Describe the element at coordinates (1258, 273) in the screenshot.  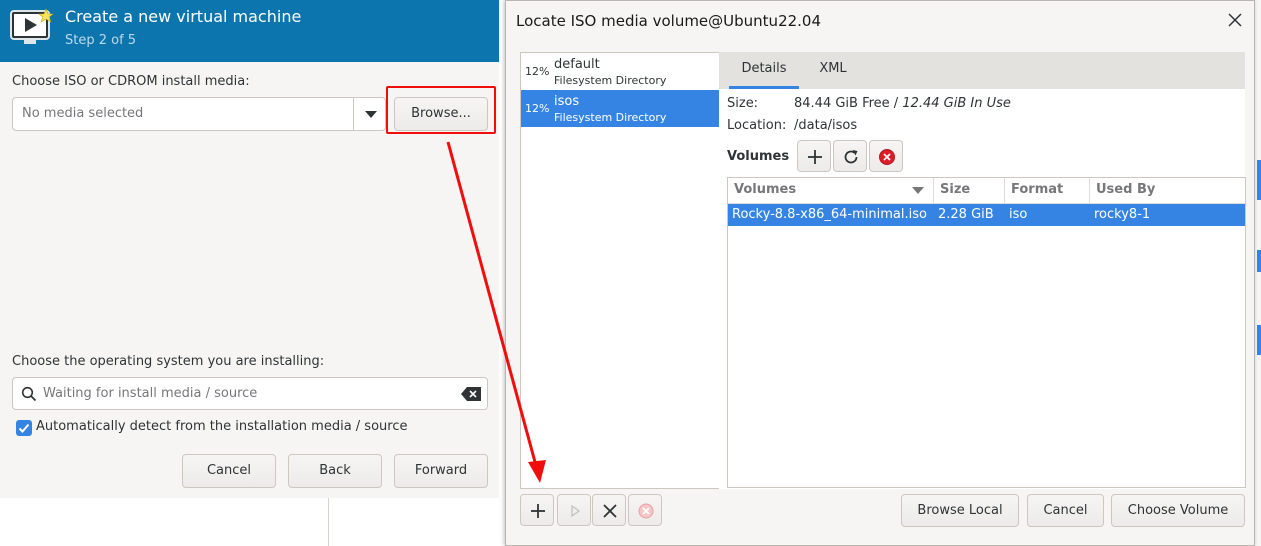
I see `background-window-edge` at that location.